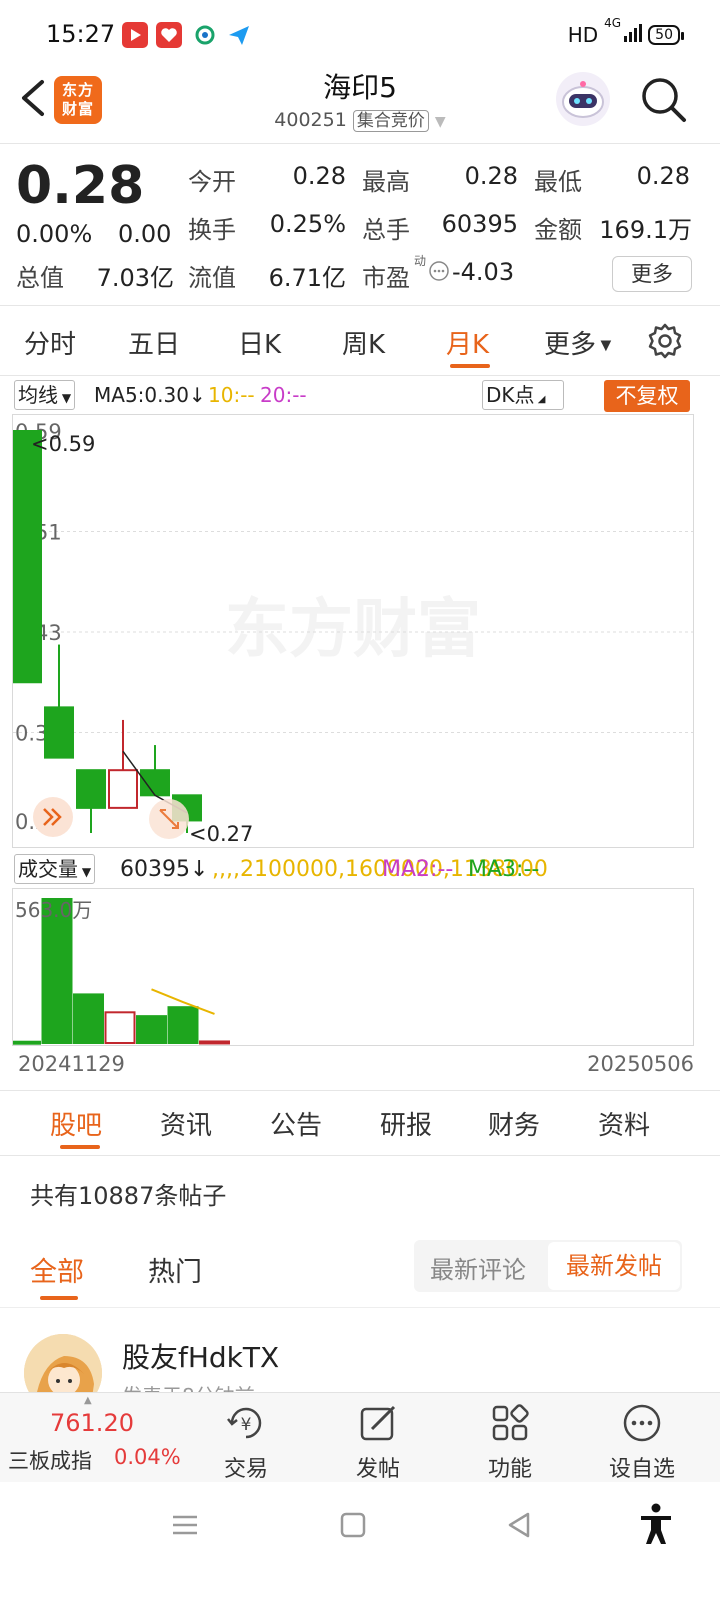 The height and width of the screenshot is (1600, 720). Describe the element at coordinates (50, 1460) in the screenshot. I see `index-name: 三板成指` at that location.